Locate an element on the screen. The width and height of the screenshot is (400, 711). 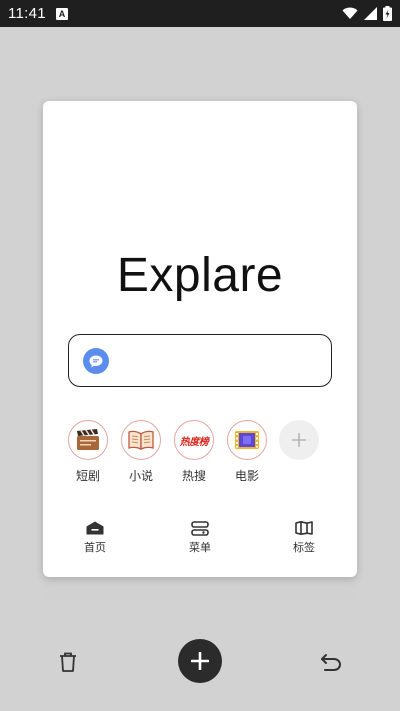
shortcut-short-drama: 短剧 is located at coordinates (88, 452).